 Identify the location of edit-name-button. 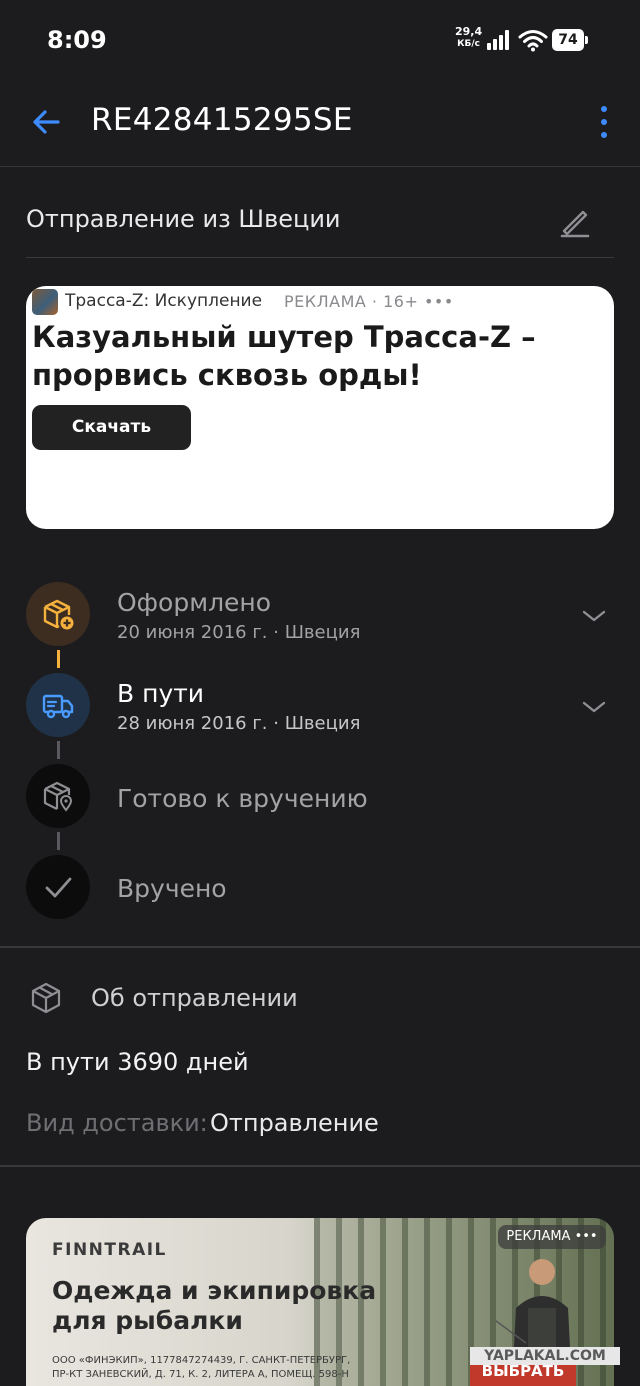
(574, 222).